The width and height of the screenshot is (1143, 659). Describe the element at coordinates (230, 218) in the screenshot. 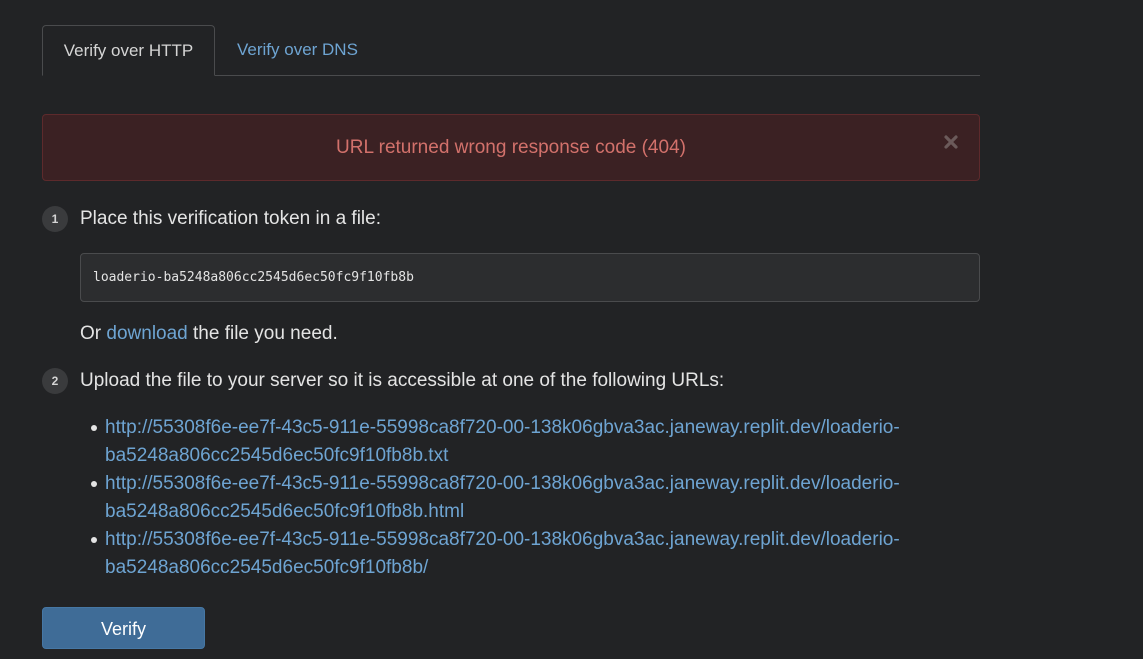

I see `step-1-text: Place this verification token in a file:` at that location.